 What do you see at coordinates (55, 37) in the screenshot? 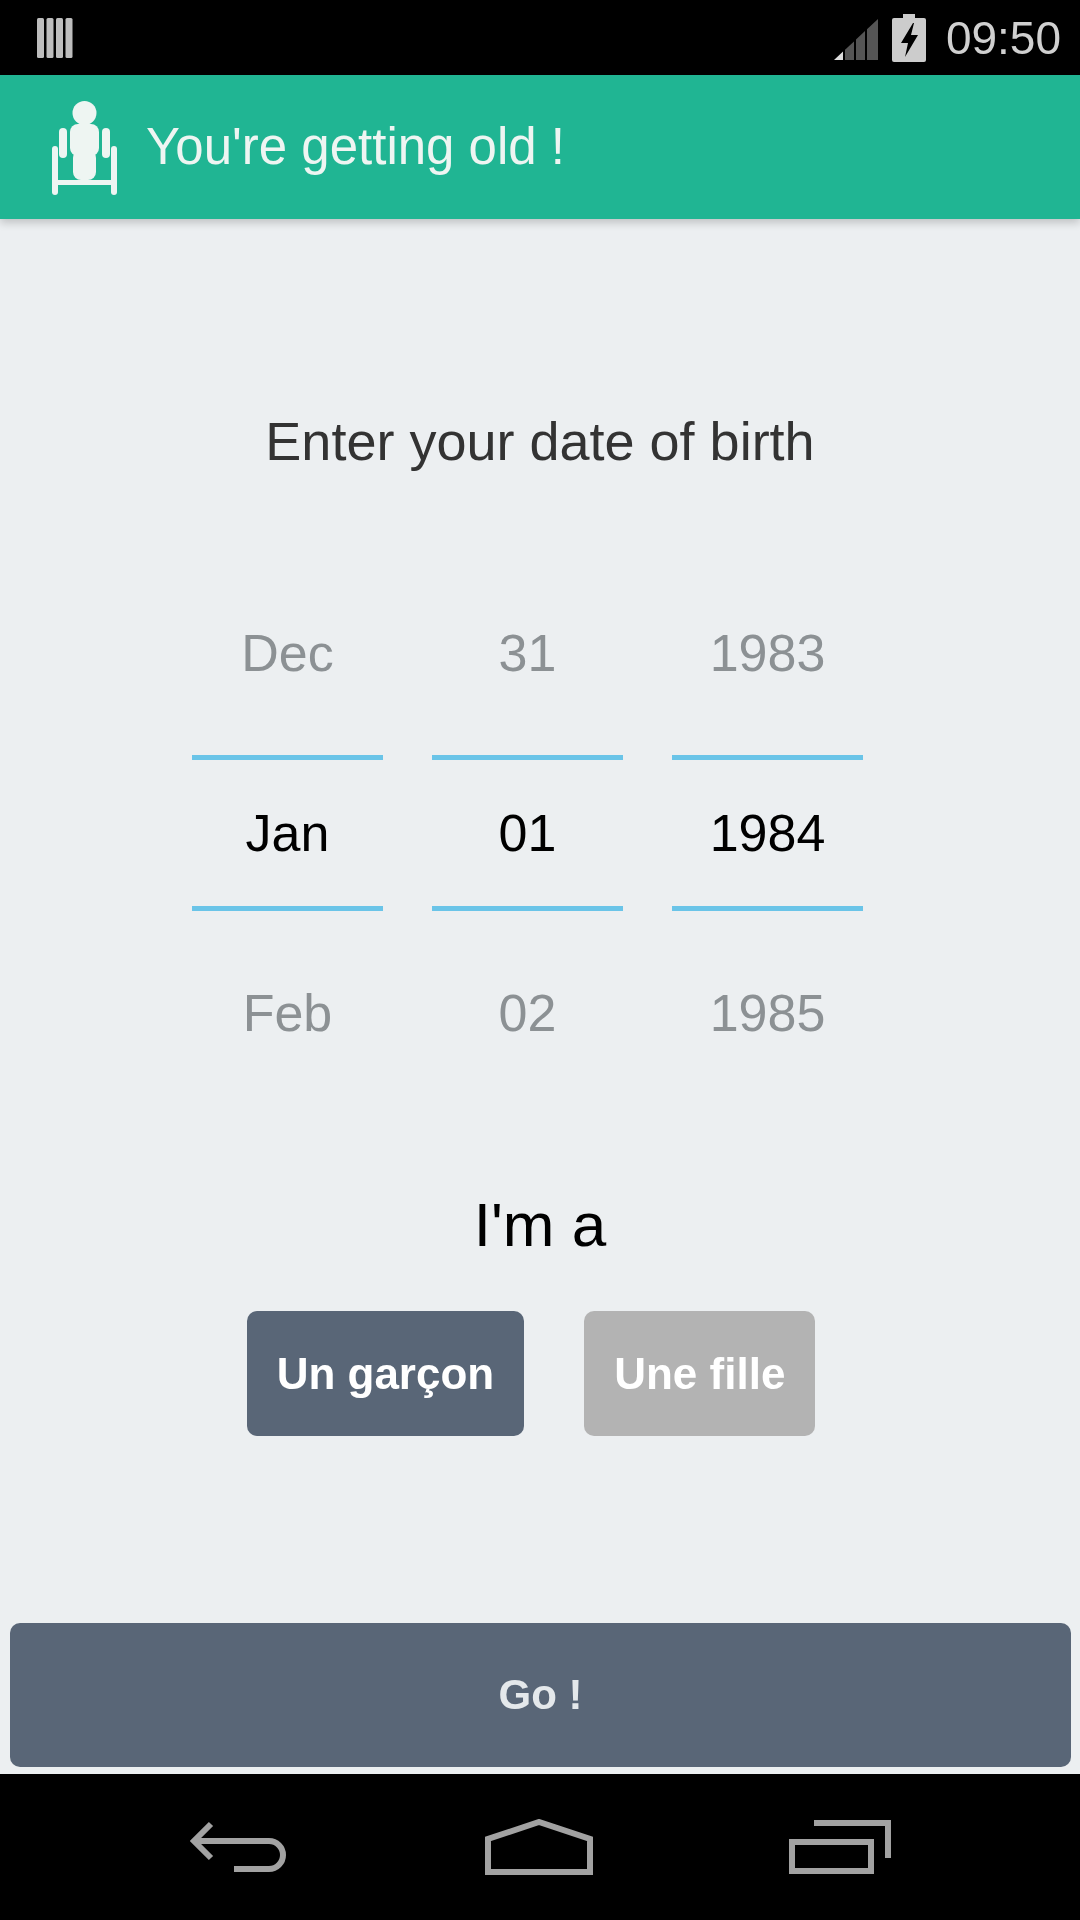
I see `stripes-icon` at bounding box center [55, 37].